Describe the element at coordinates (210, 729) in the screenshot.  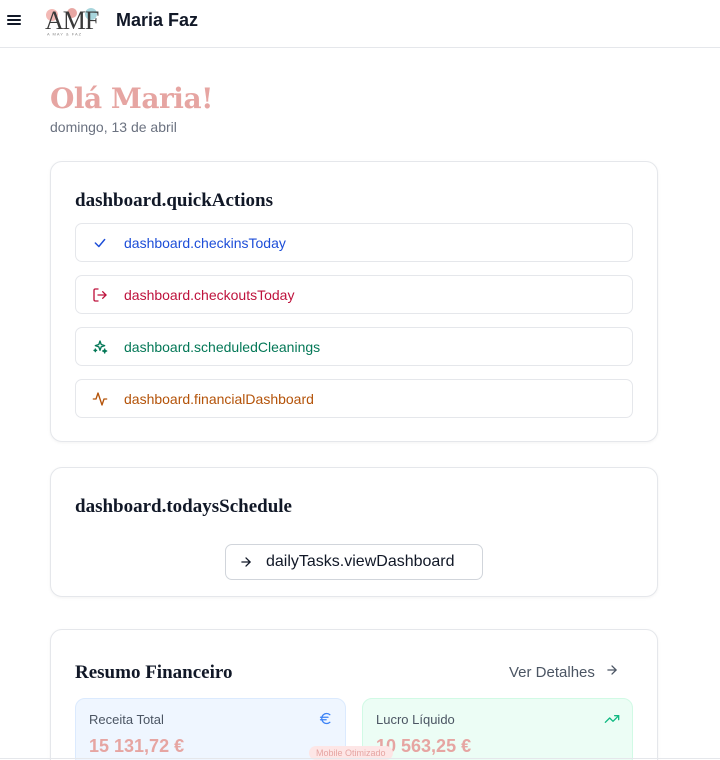
I see `stat-total-revenue: Receita Total 15 131,72 €` at that location.